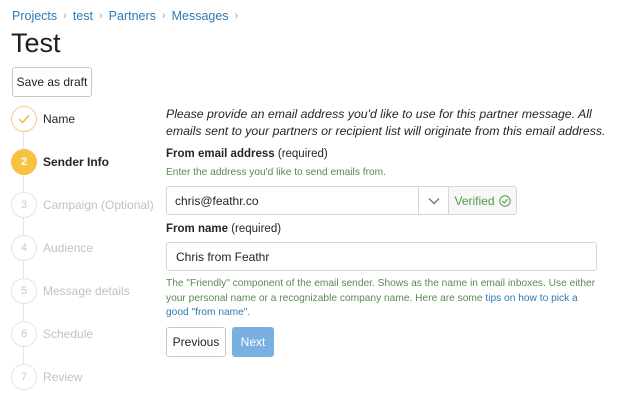 The width and height of the screenshot is (628, 417). I want to click on from-email-label-text: From email address, so click(220, 154).